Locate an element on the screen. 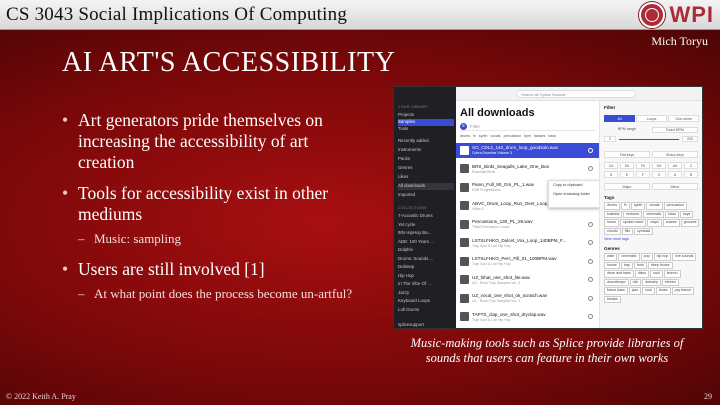 The height and width of the screenshot is (405, 720). flat-keys-button: Flat keys is located at coordinates (627, 154).